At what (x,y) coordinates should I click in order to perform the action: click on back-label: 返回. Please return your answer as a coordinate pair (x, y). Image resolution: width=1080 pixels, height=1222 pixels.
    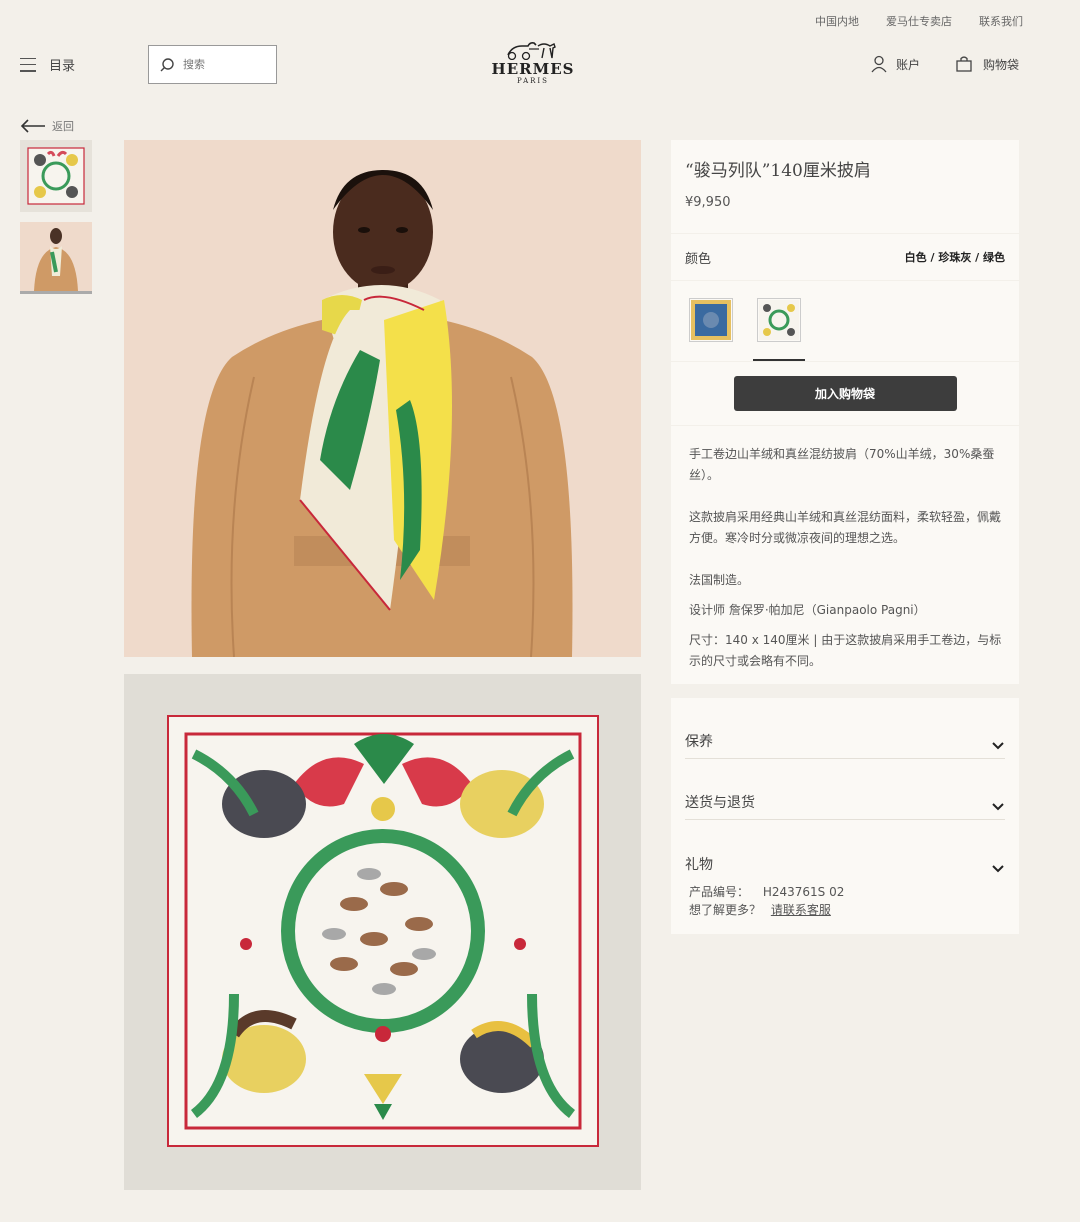
    Looking at the image, I should click on (63, 126).